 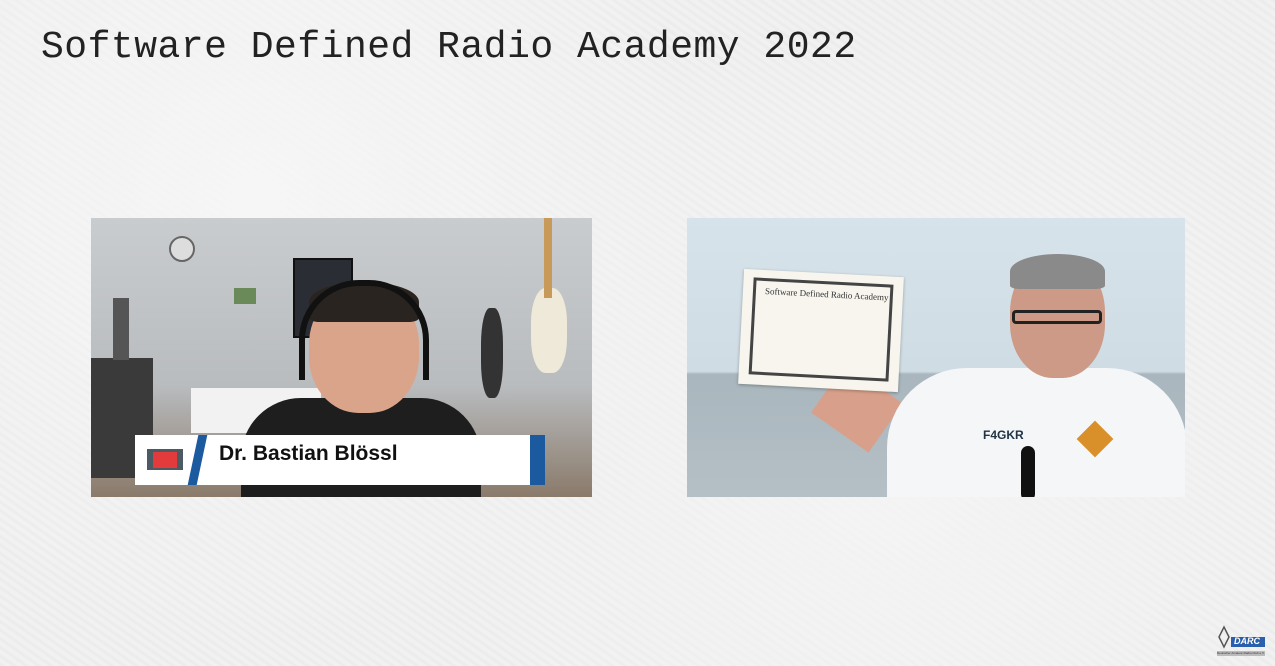 I want to click on guitar-dark, so click(x=492, y=353).